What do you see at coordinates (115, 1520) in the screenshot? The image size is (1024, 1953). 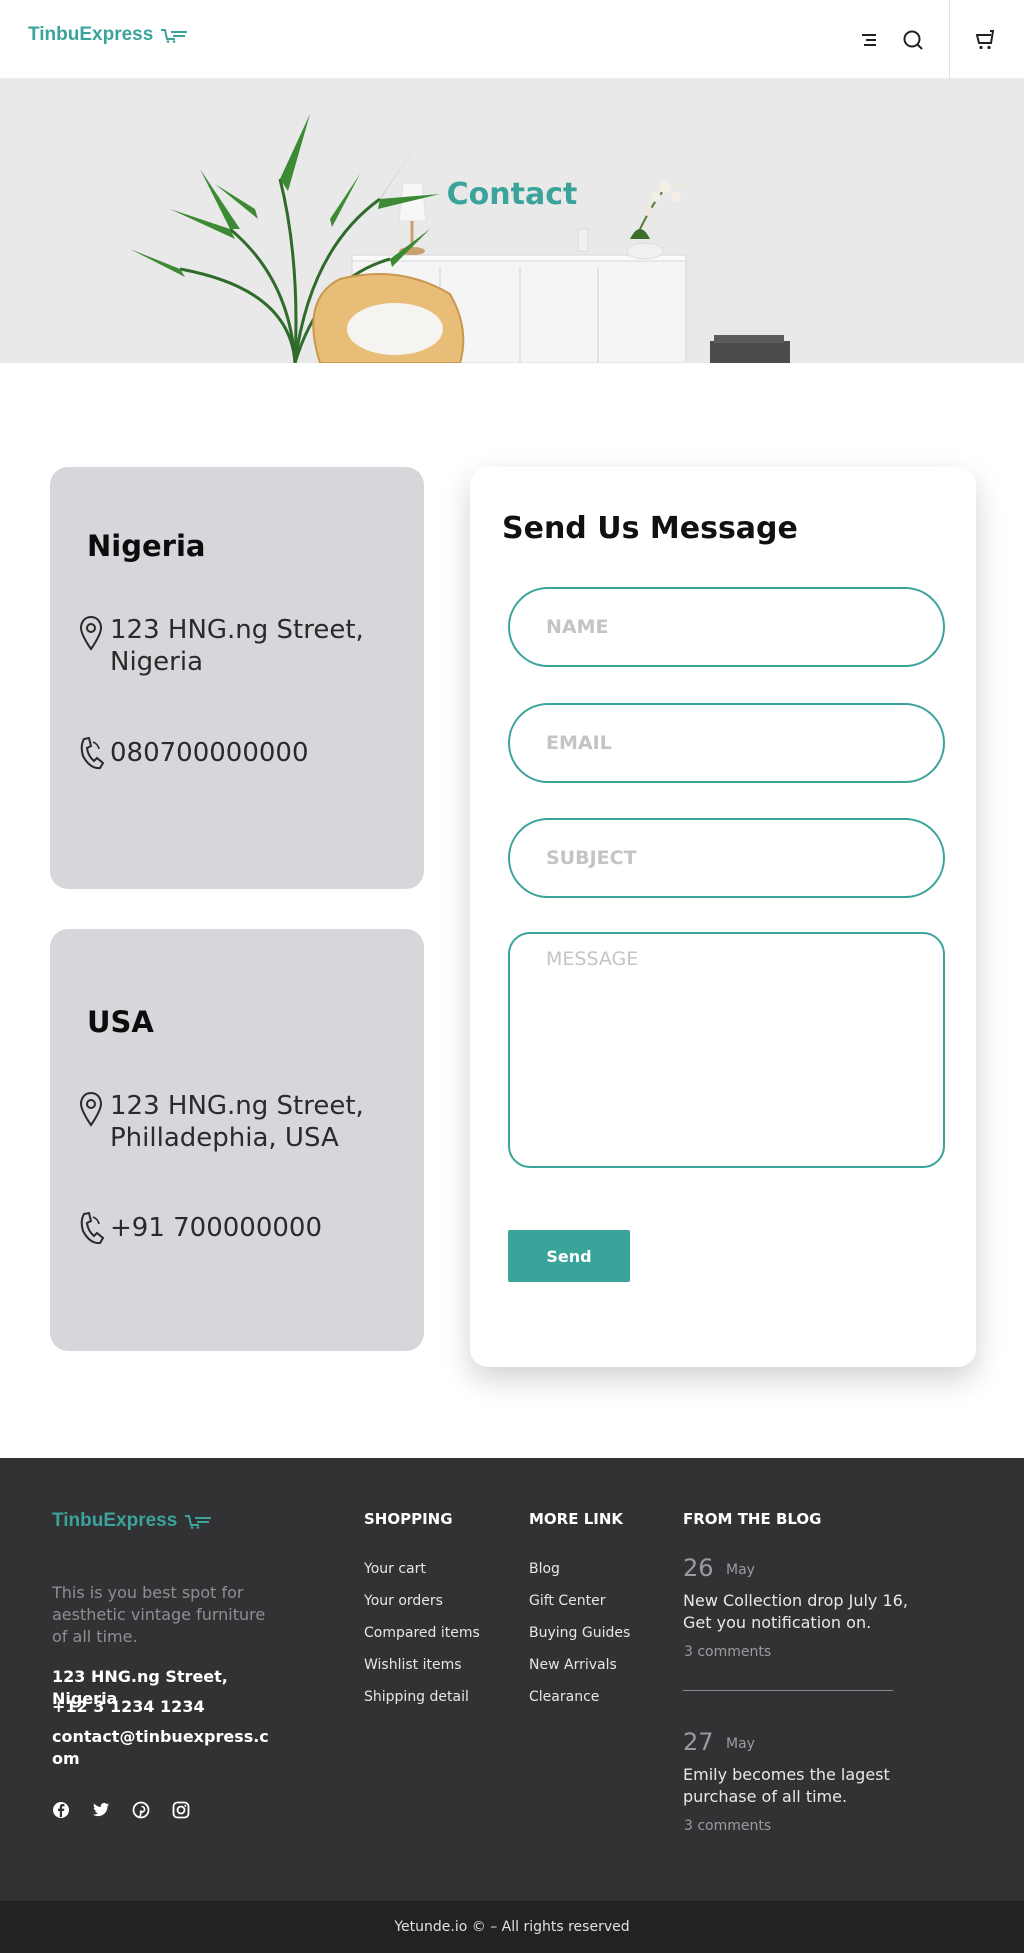 I see `footer-logo-text: TinbuExpress` at bounding box center [115, 1520].